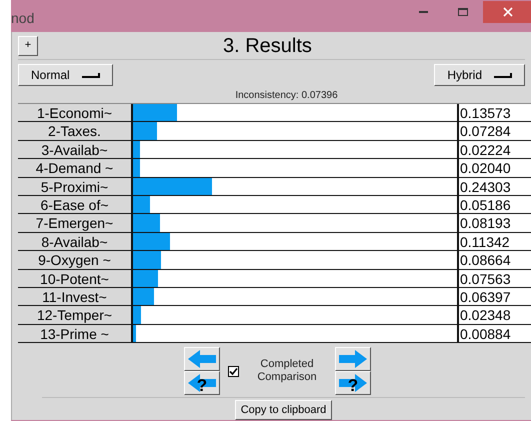 The height and width of the screenshot is (421, 531). Describe the element at coordinates (494, 260) in the screenshot. I see `weight-value: 0.08664` at that location.